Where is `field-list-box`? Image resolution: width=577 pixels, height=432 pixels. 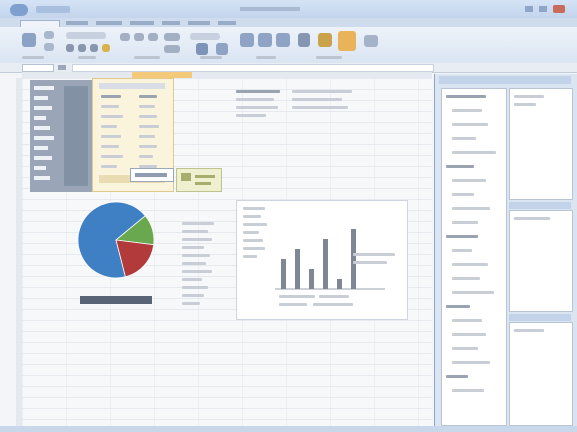 field-list-box is located at coordinates (474, 257).